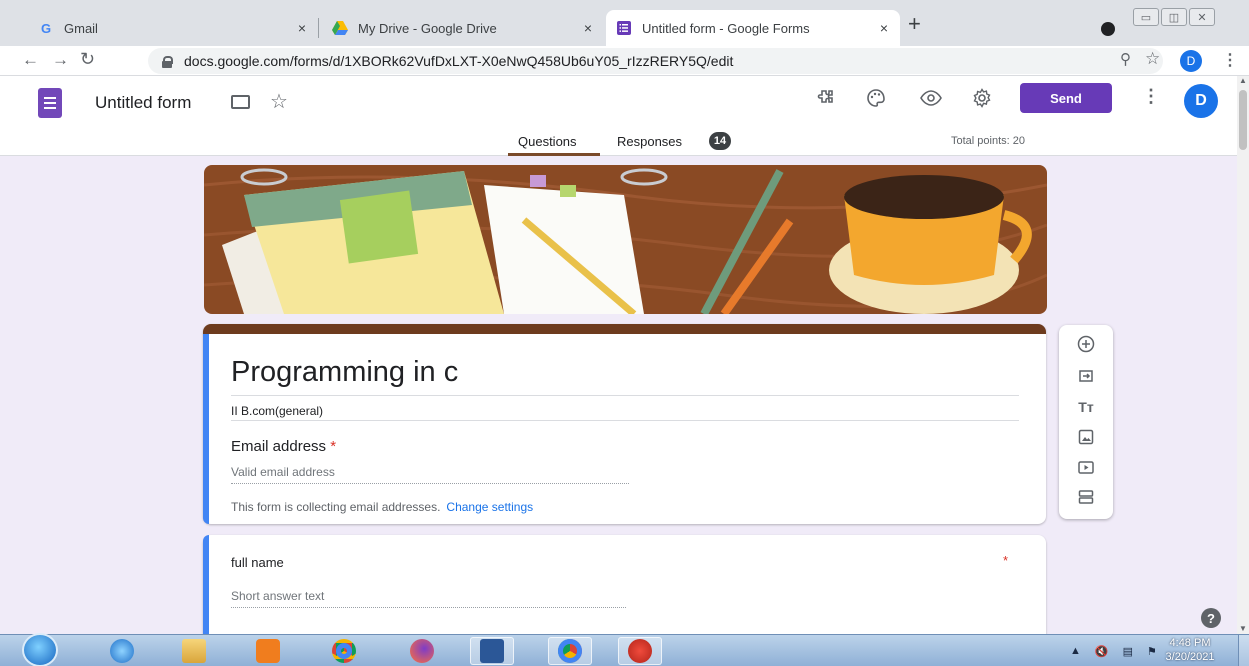 The width and height of the screenshot is (1249, 666). Describe the element at coordinates (726, 28) in the screenshot. I see `tab-label: Untitled form - Google Forms` at that location.